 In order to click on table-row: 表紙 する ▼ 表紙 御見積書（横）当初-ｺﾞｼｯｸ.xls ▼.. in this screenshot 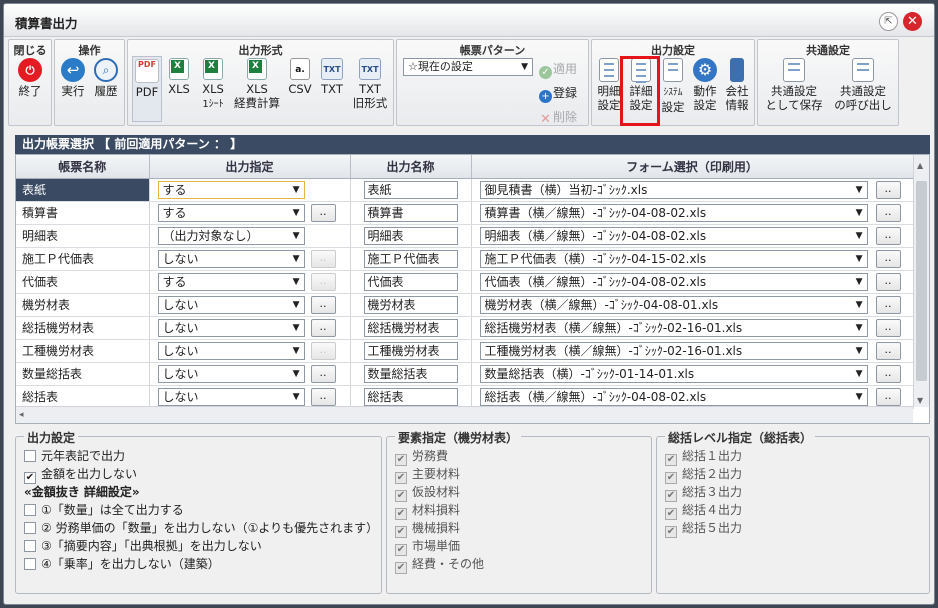, I will do `click(465, 190)`.